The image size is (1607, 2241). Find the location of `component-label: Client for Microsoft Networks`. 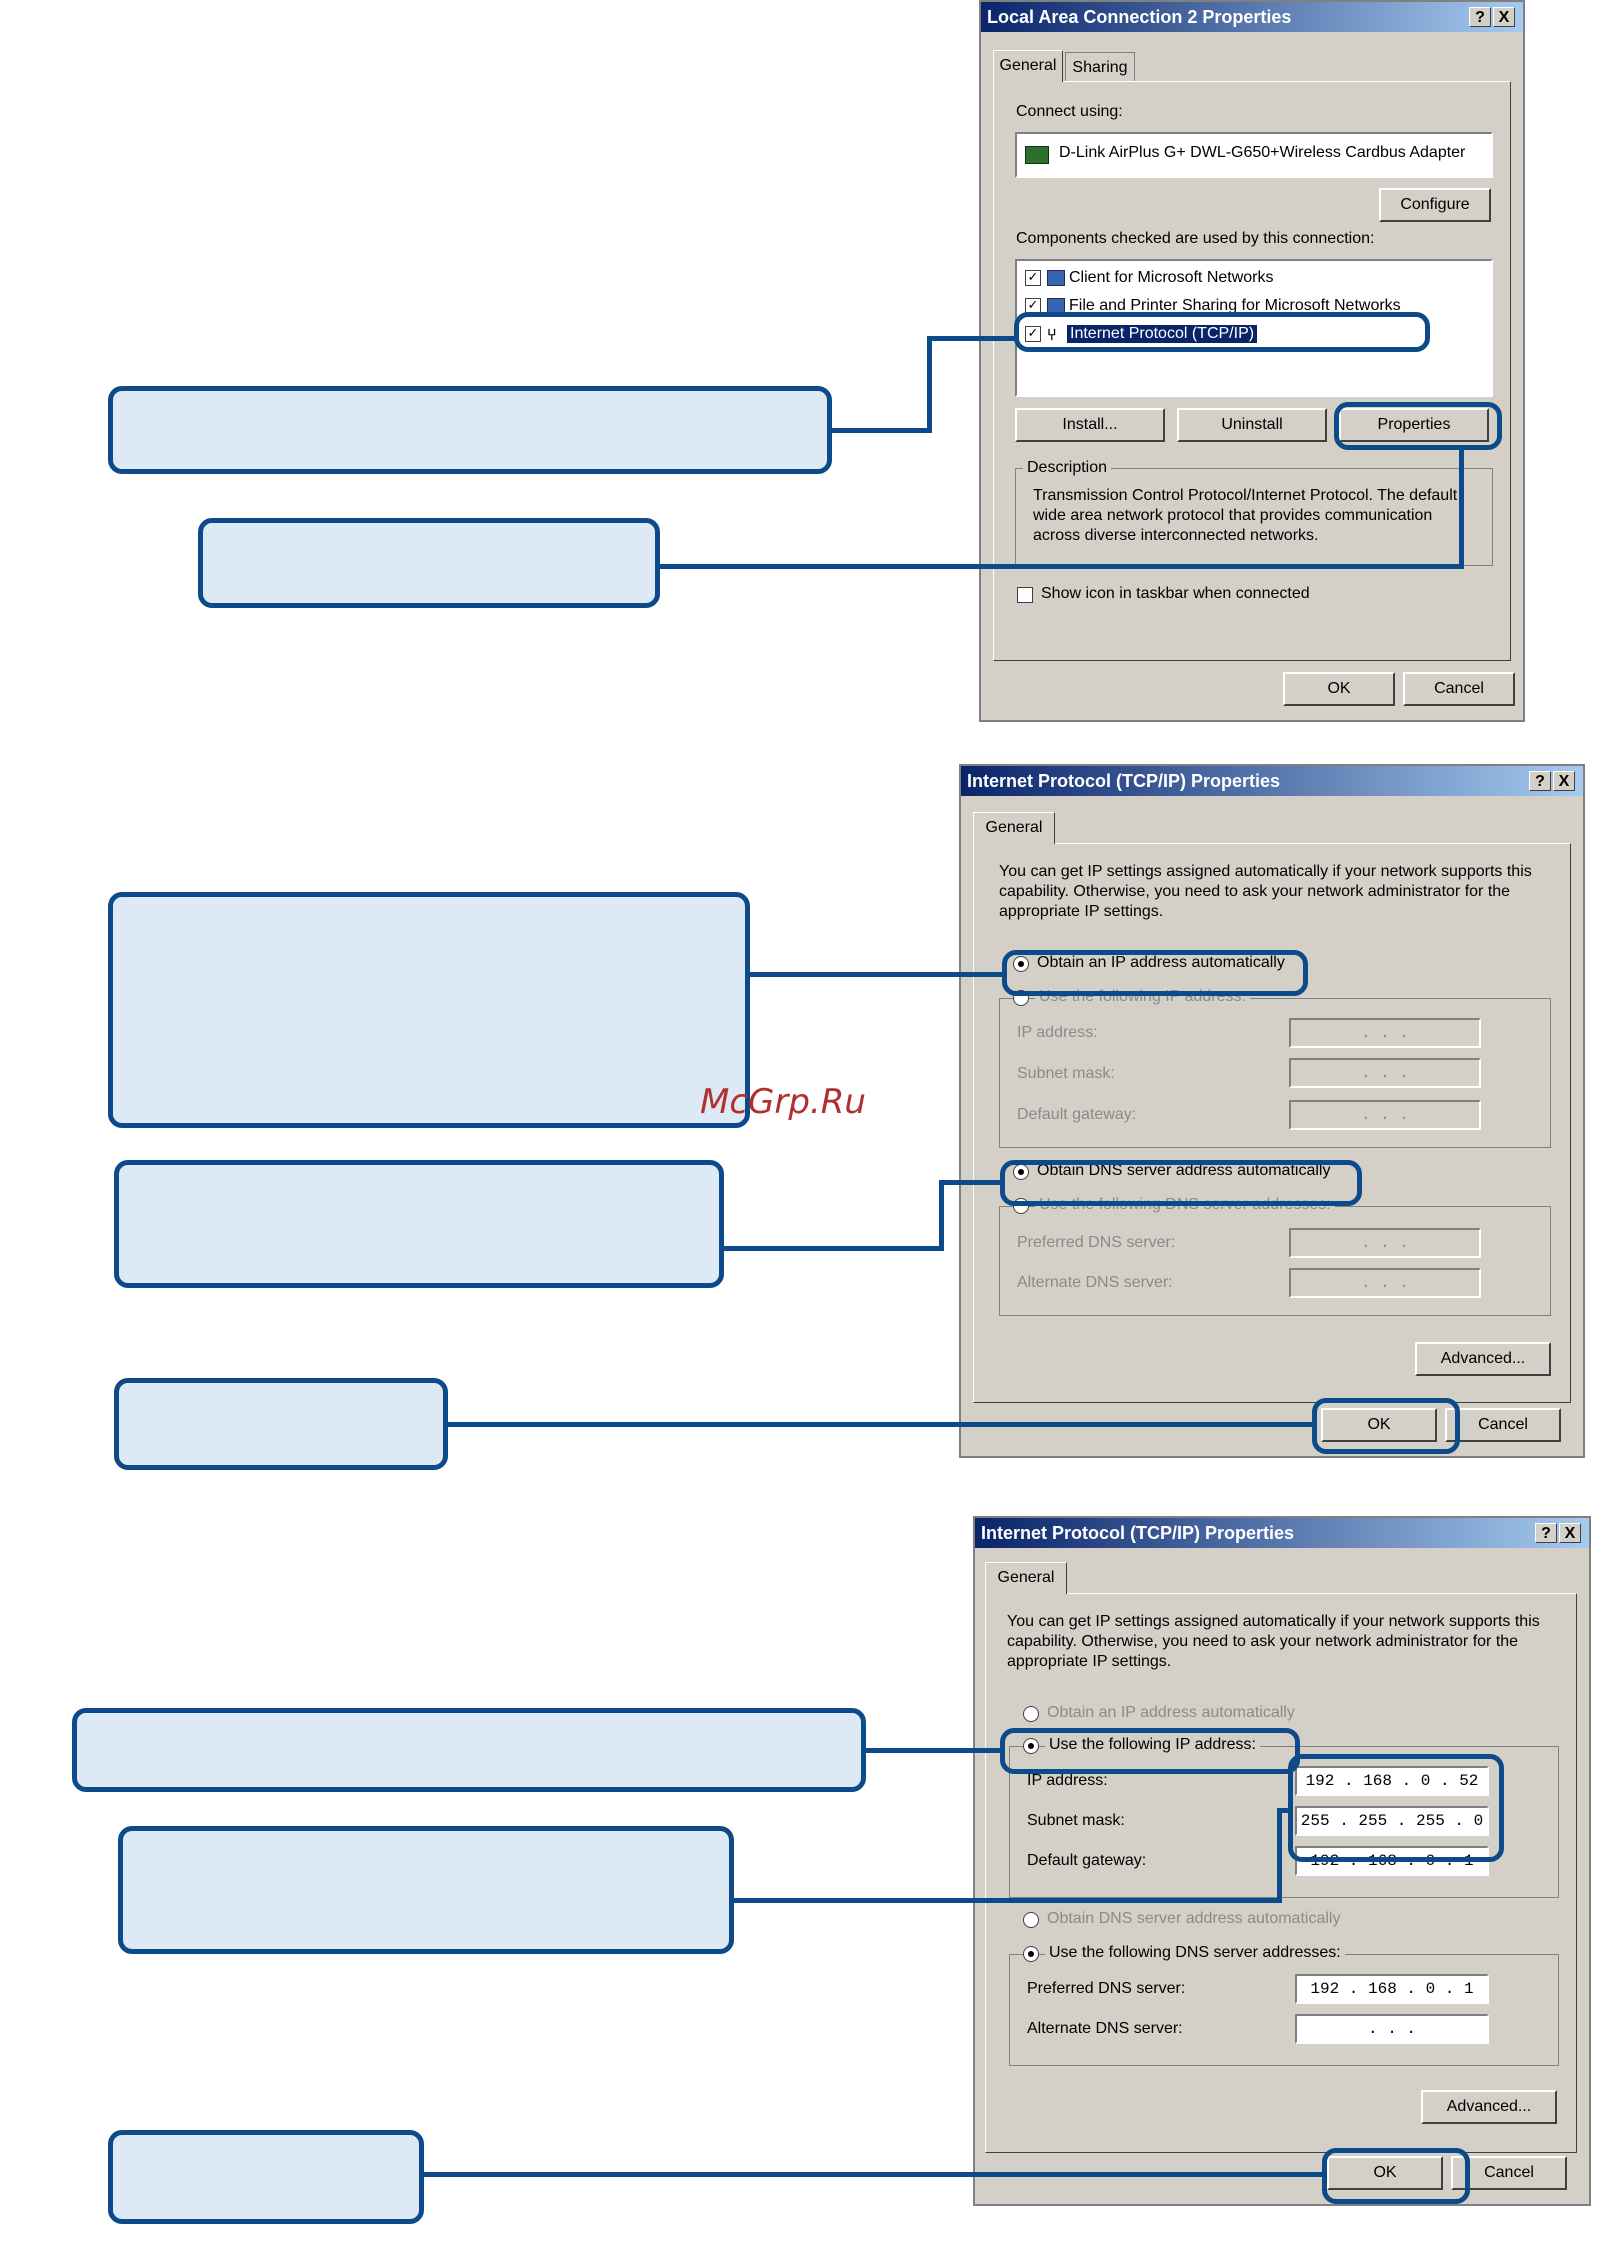

component-label: Client for Microsoft Networks is located at coordinates (1171, 277).